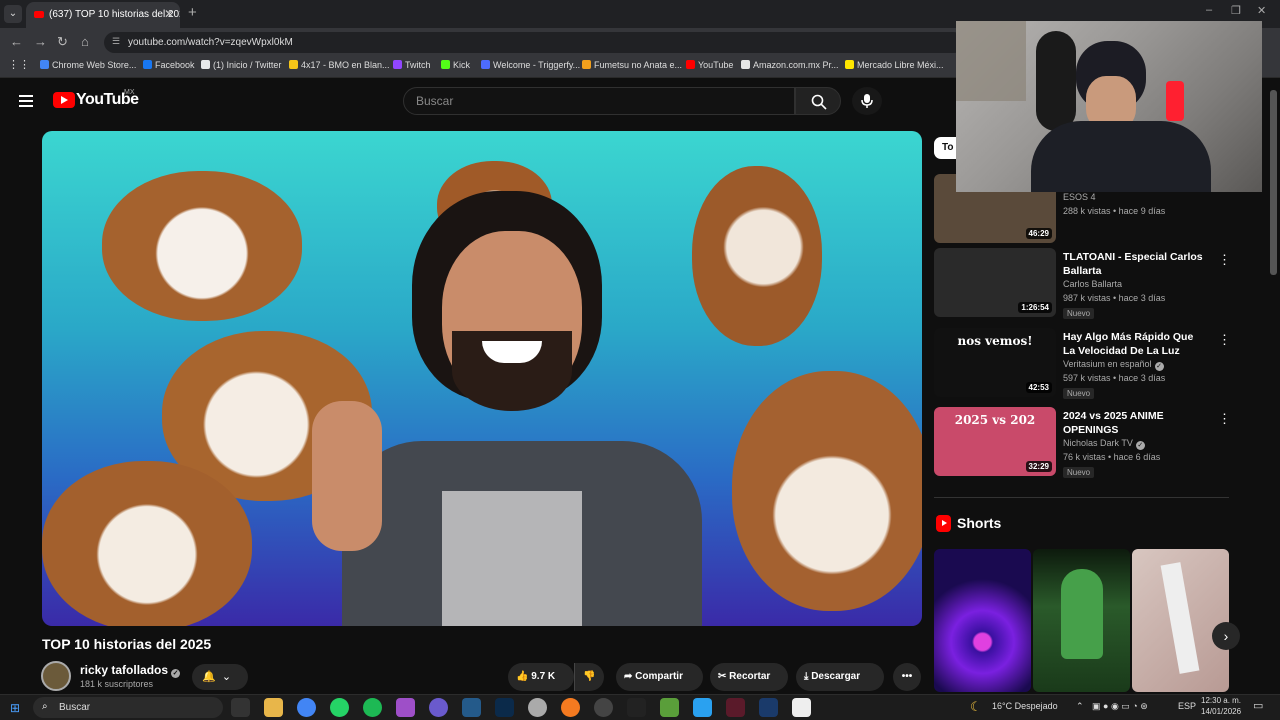  Describe the element at coordinates (455, 65) in the screenshot. I see `bookmark-item: Kick` at that location.